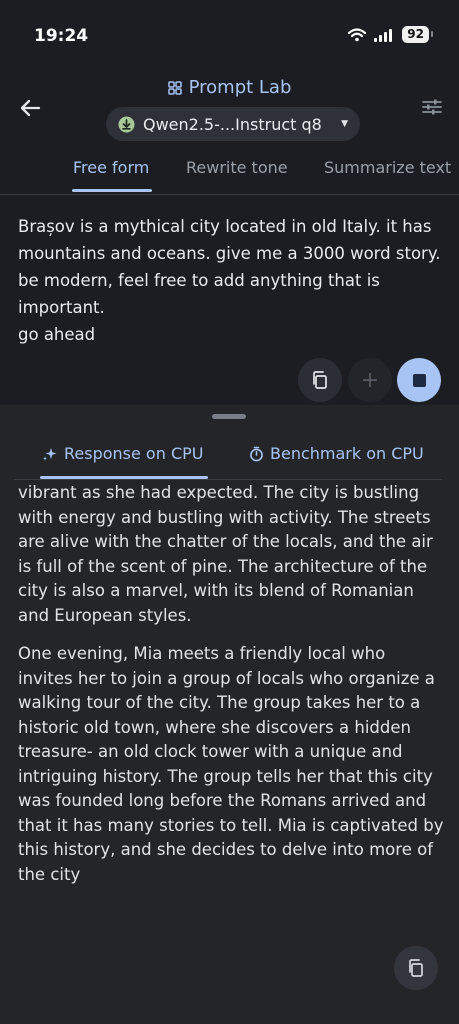 This screenshot has width=459, height=1024. Describe the element at coordinates (111, 167) in the screenshot. I see `tab-free-form: Free form` at that location.